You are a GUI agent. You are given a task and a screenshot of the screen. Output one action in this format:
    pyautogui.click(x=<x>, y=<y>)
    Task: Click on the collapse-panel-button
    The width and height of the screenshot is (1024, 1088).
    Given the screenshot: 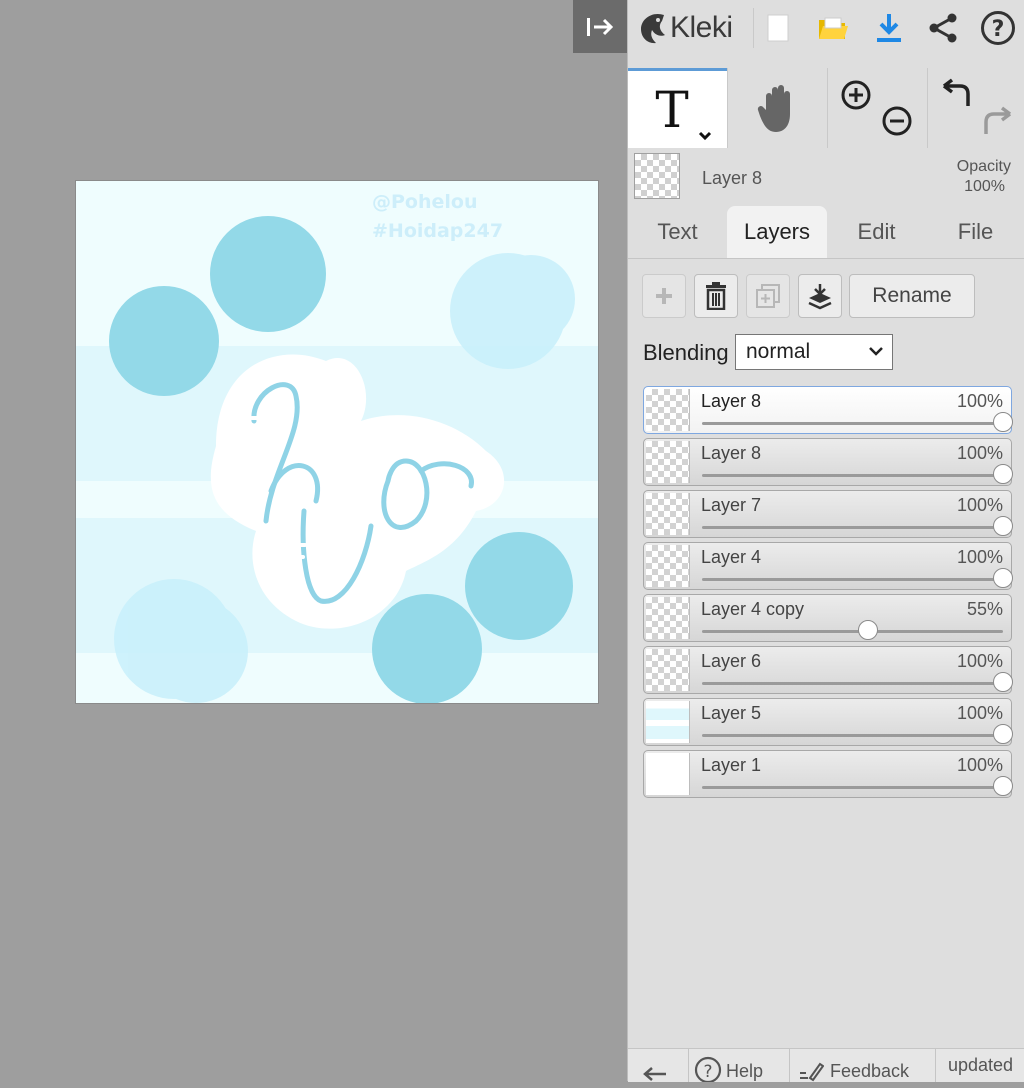 What is the action you would take?
    pyautogui.click(x=600, y=26)
    